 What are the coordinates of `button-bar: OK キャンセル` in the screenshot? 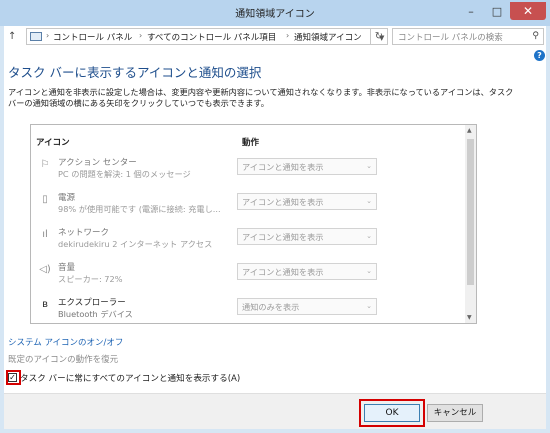 It's located at (275, 411).